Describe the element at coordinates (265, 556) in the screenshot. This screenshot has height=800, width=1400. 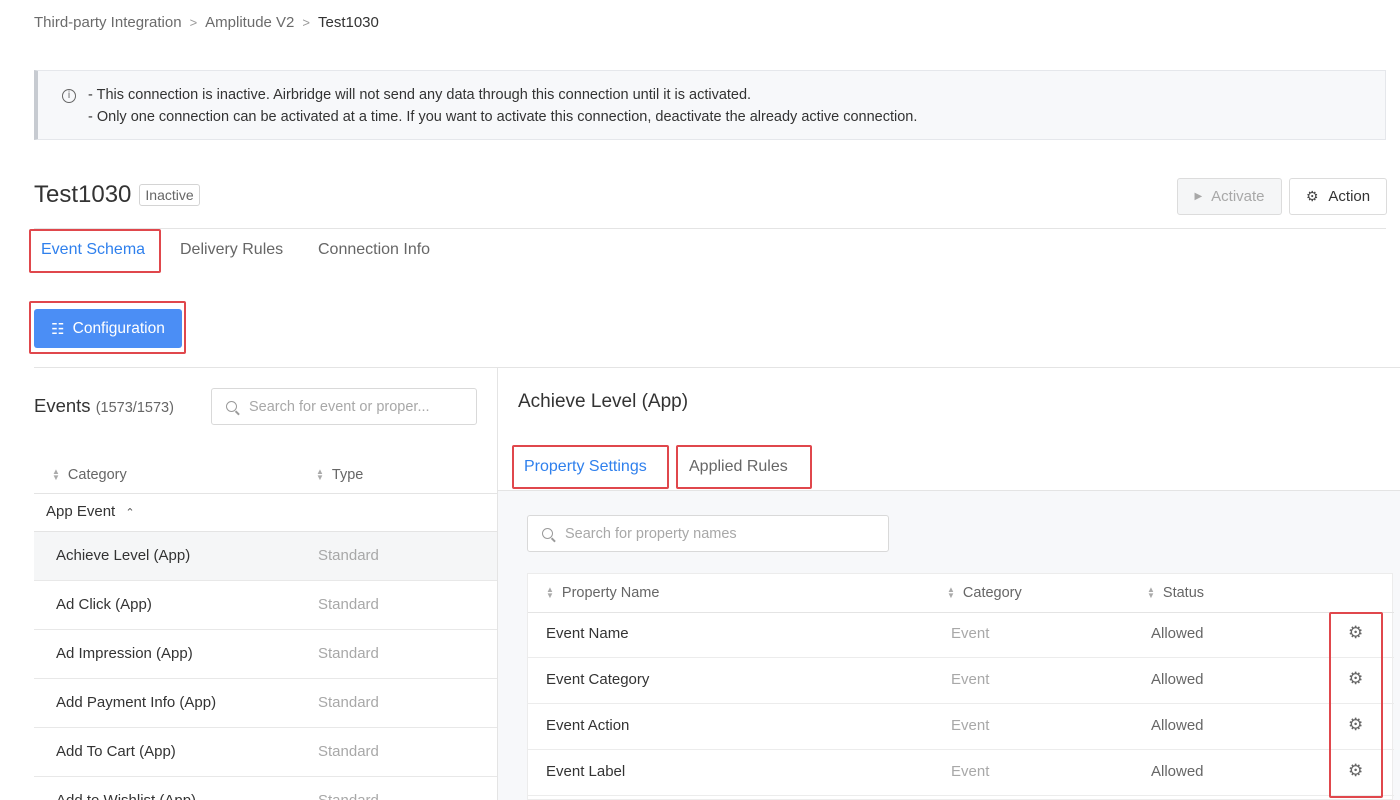
I see `event-row: Achieve Level (App) Standard` at that location.